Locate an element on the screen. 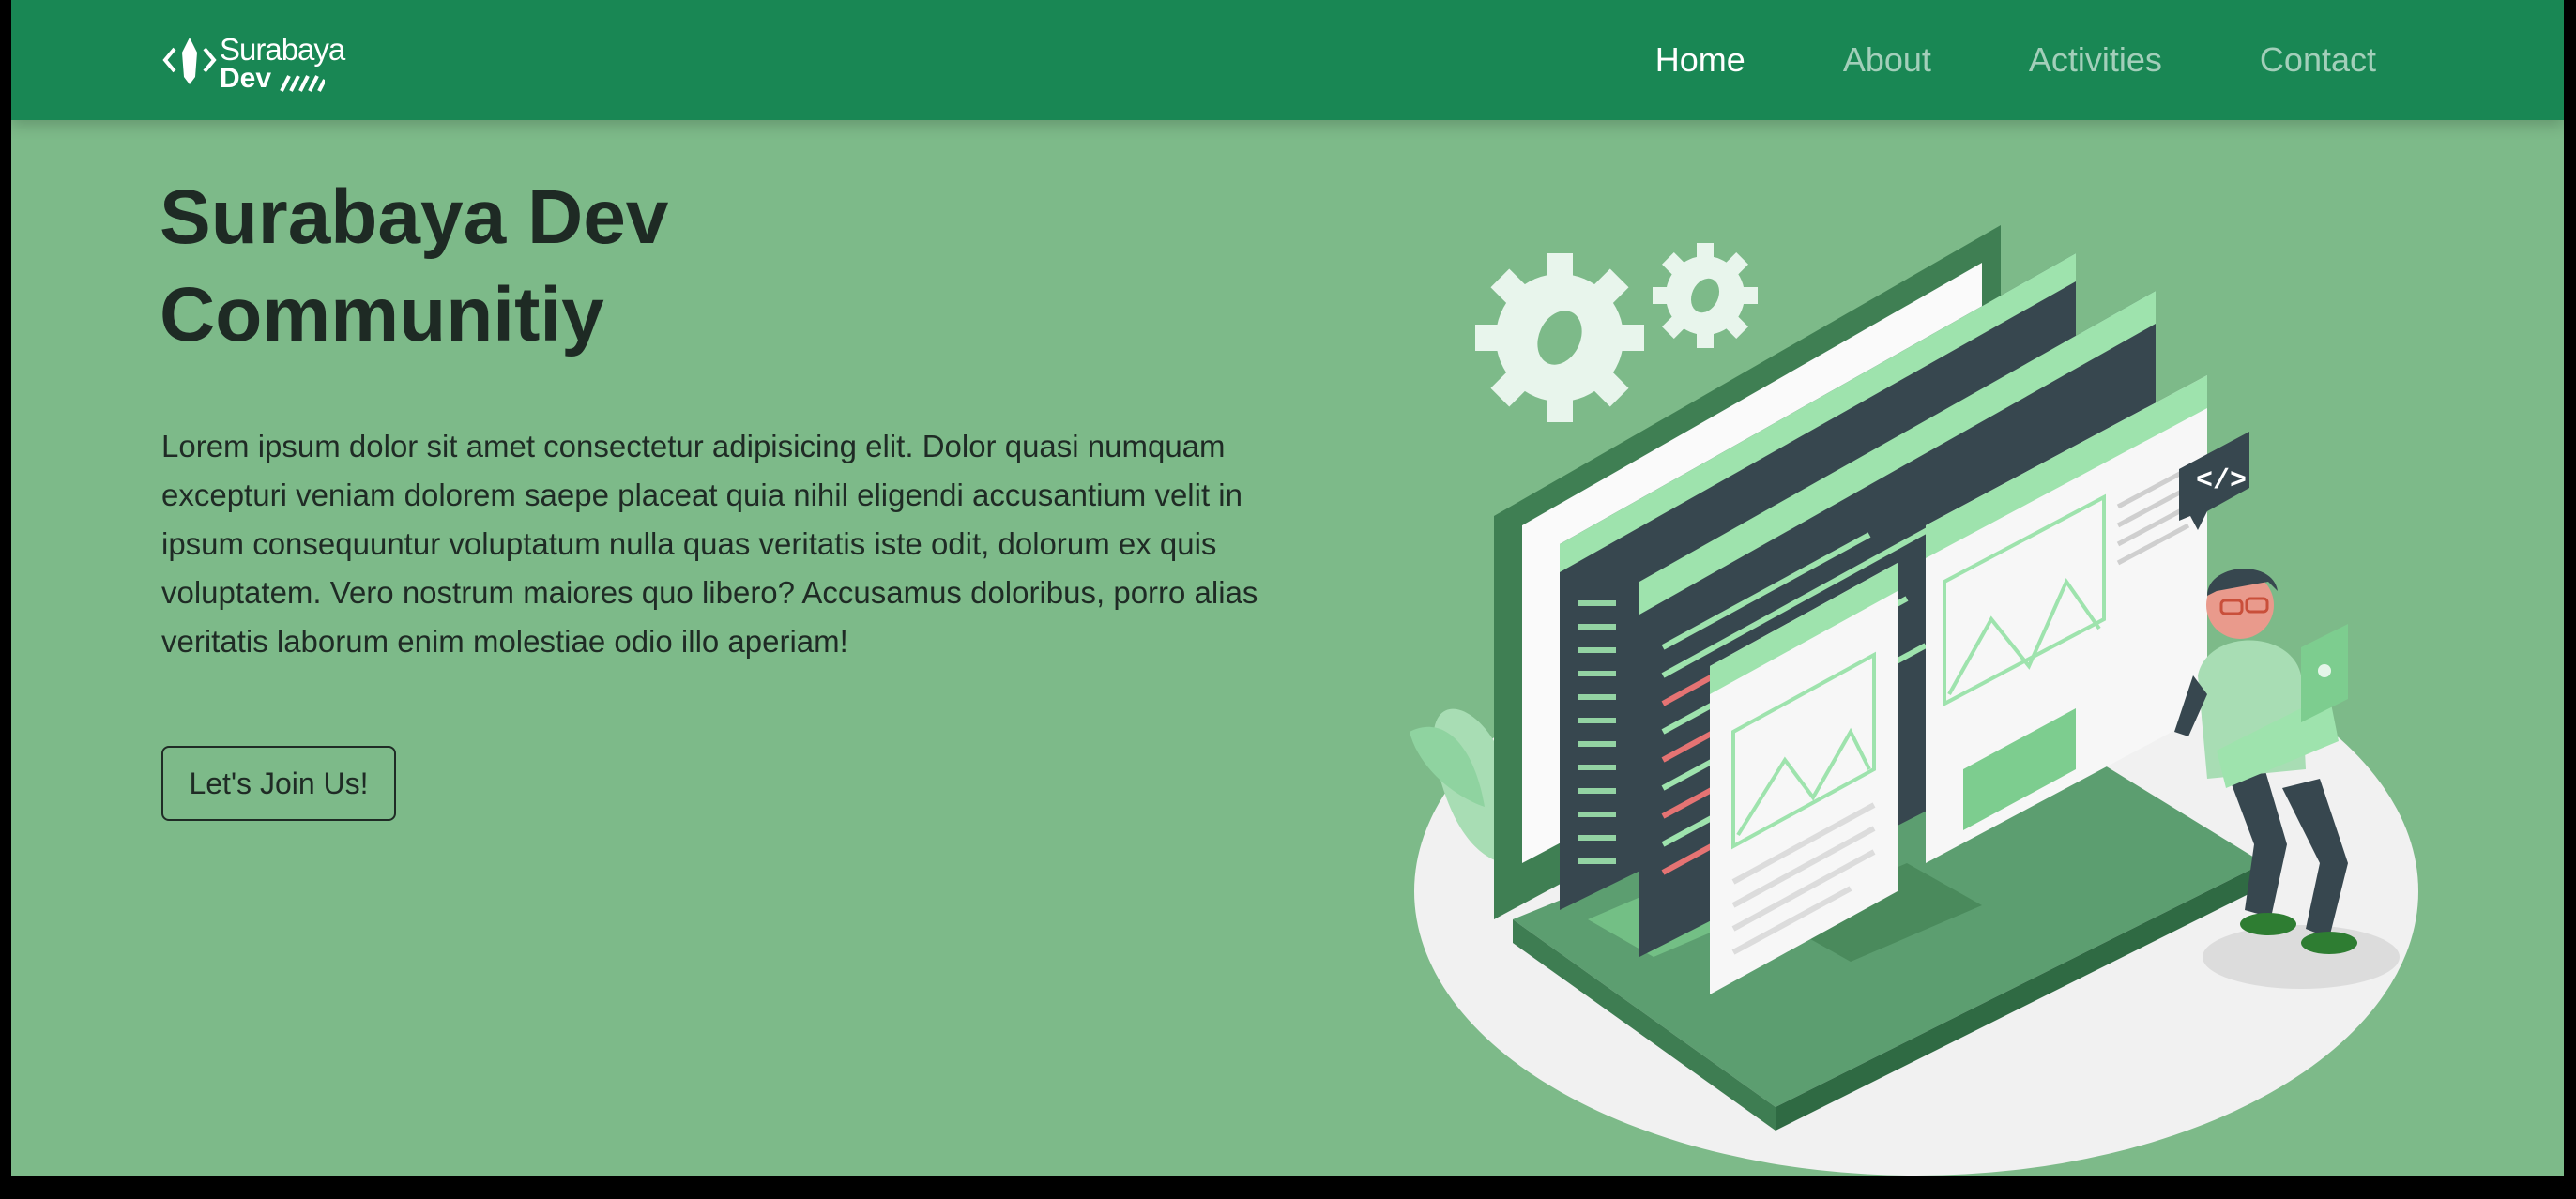 The image size is (2576, 1199). person-shadow is located at coordinates (2301, 957).